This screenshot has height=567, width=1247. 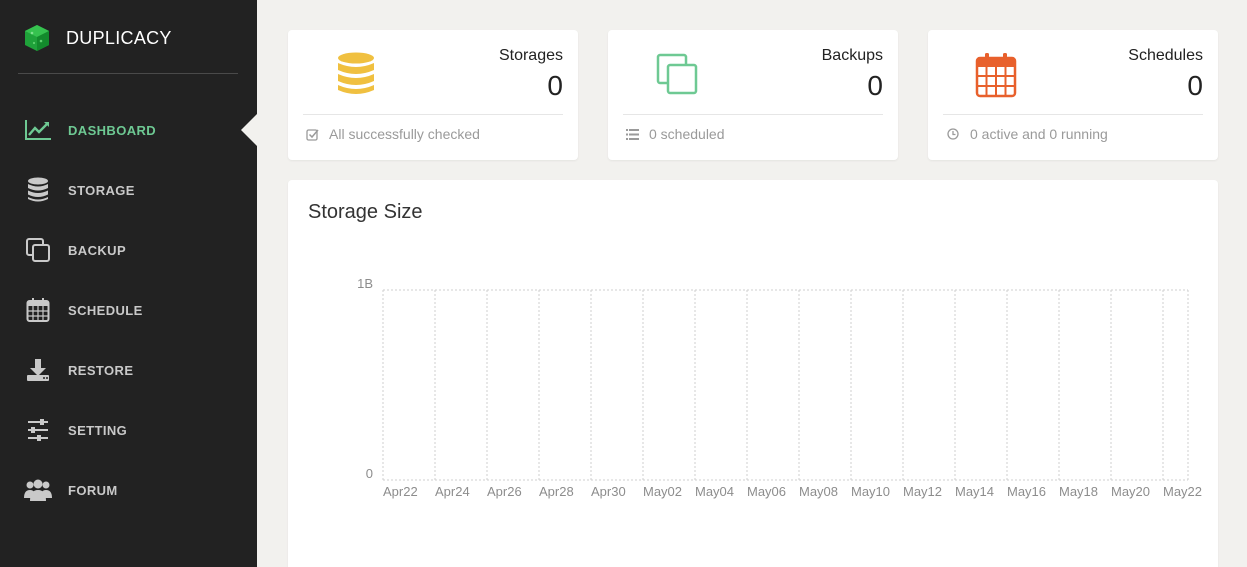 I want to click on card-footer-text: All successfully checked, so click(x=404, y=134).